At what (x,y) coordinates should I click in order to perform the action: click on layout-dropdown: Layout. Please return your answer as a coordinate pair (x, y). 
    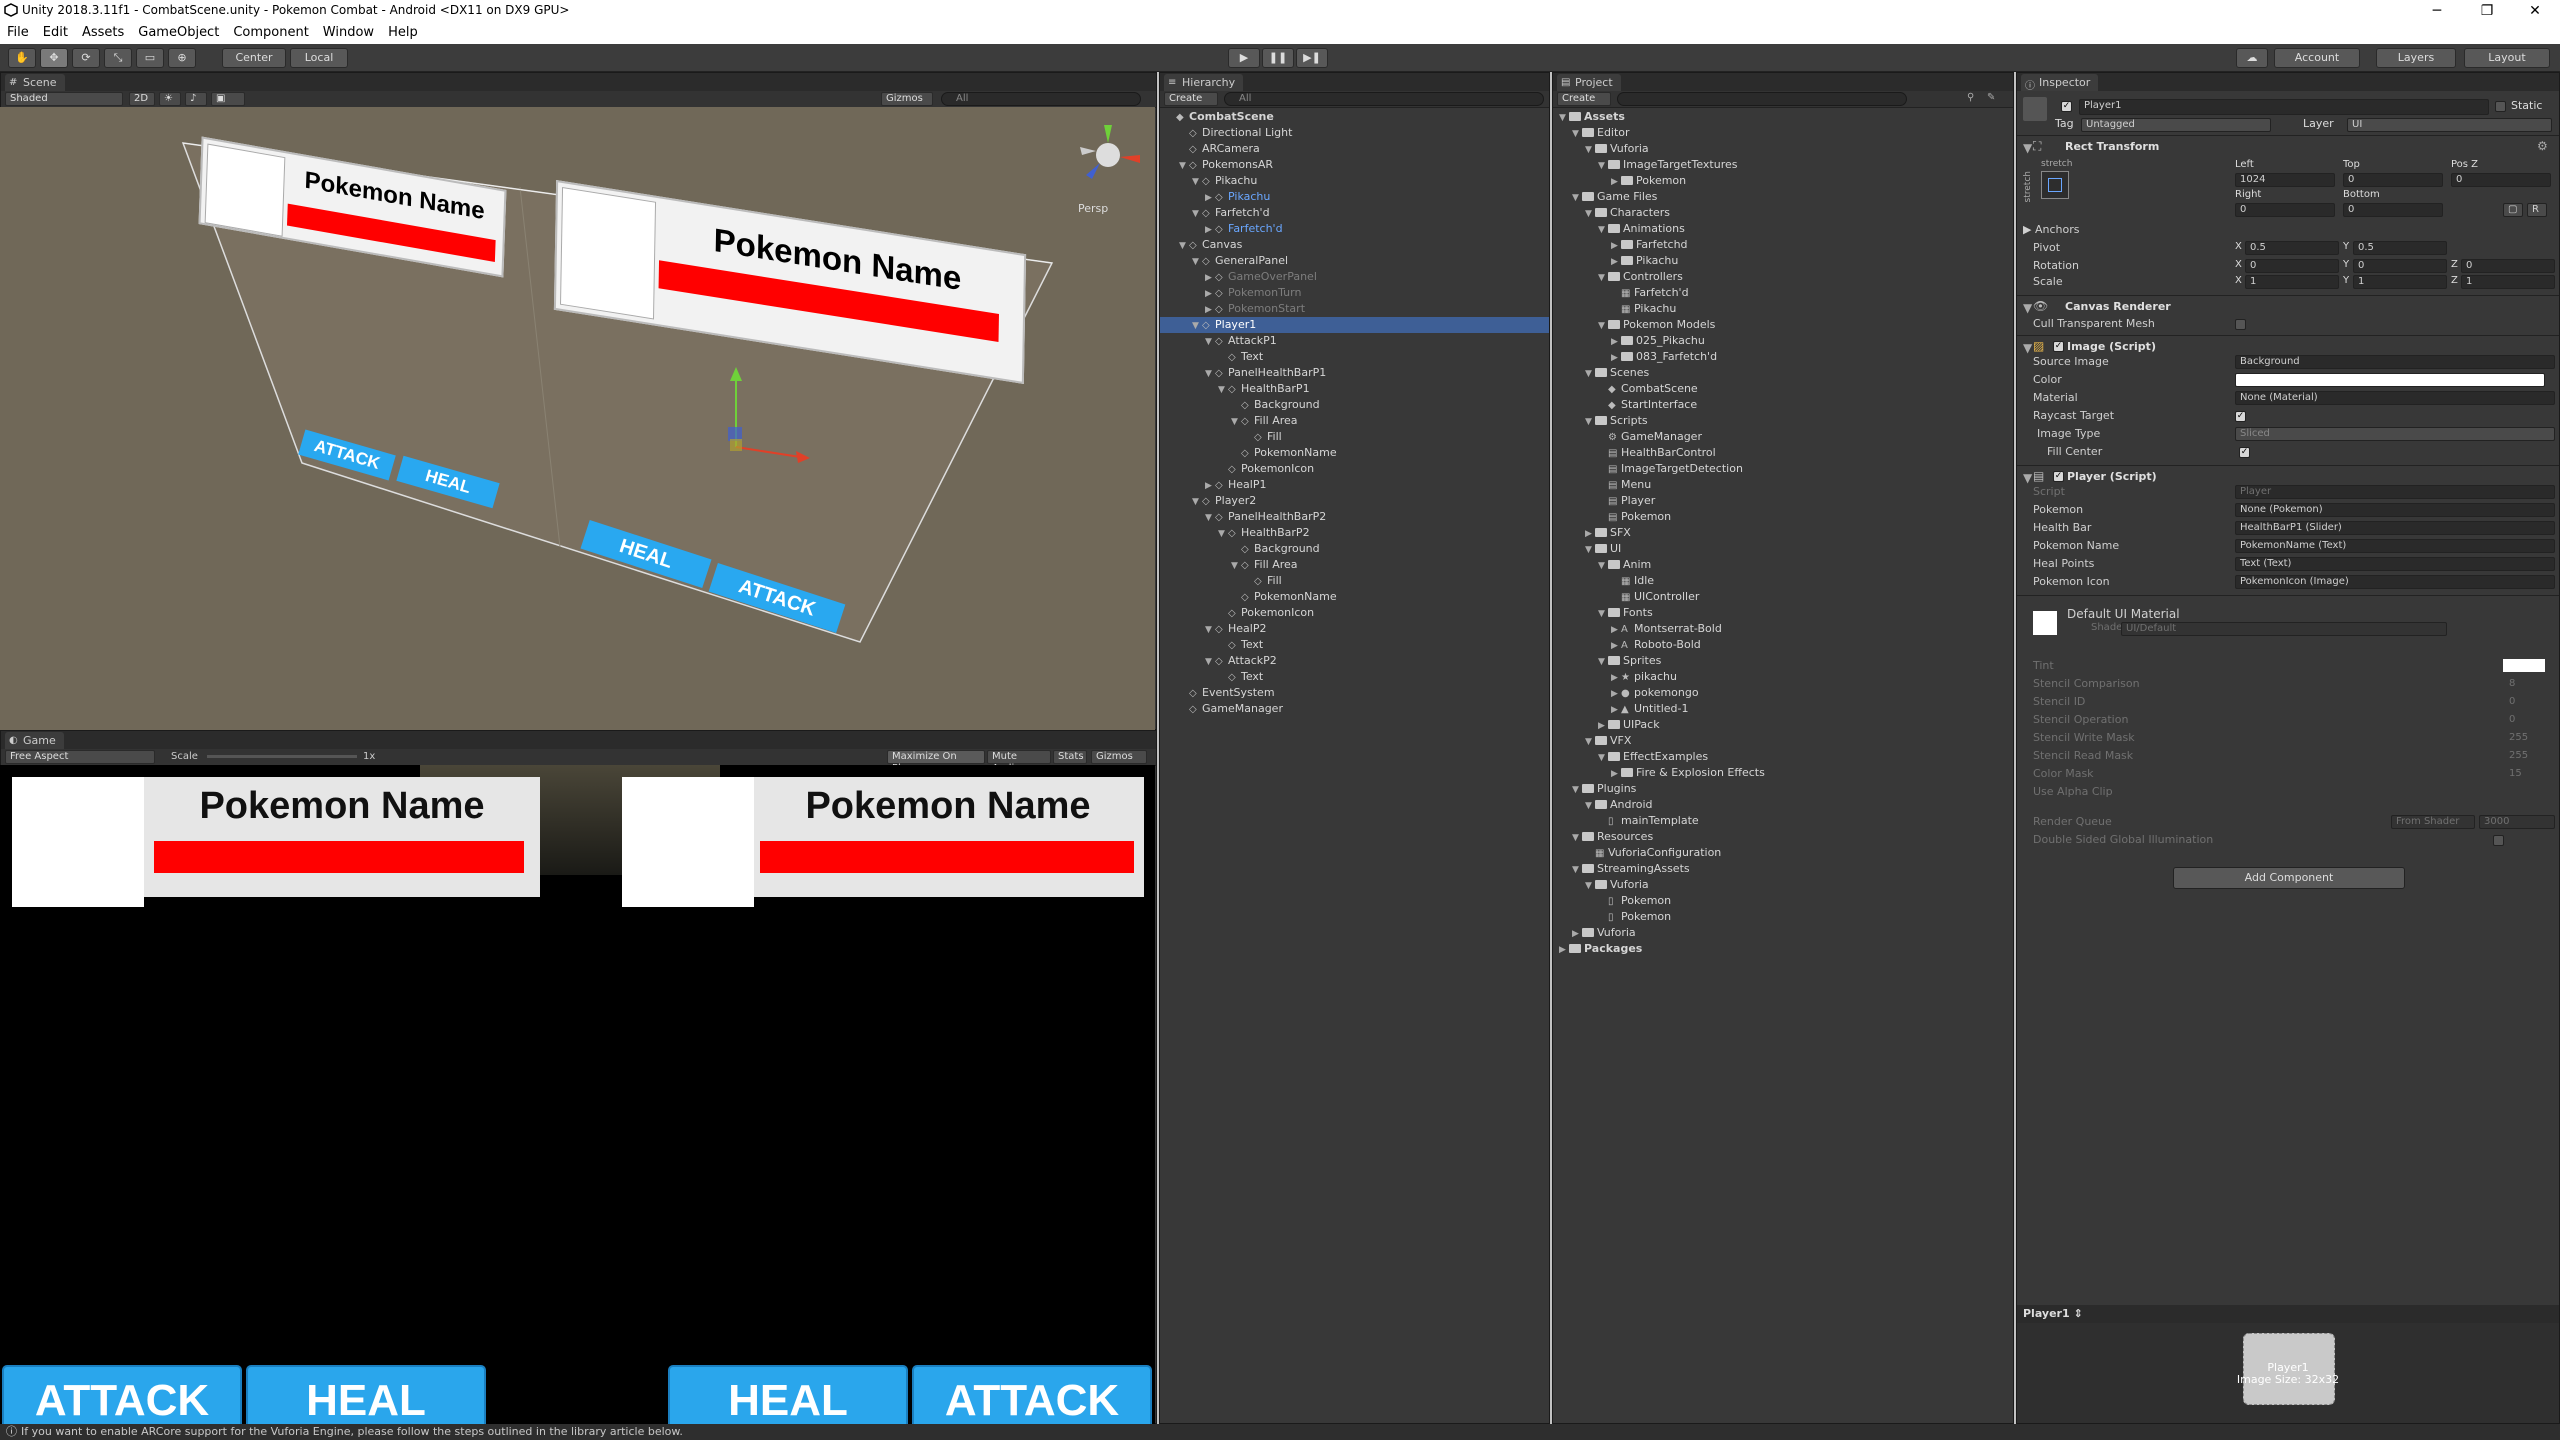
    Looking at the image, I should click on (2507, 58).